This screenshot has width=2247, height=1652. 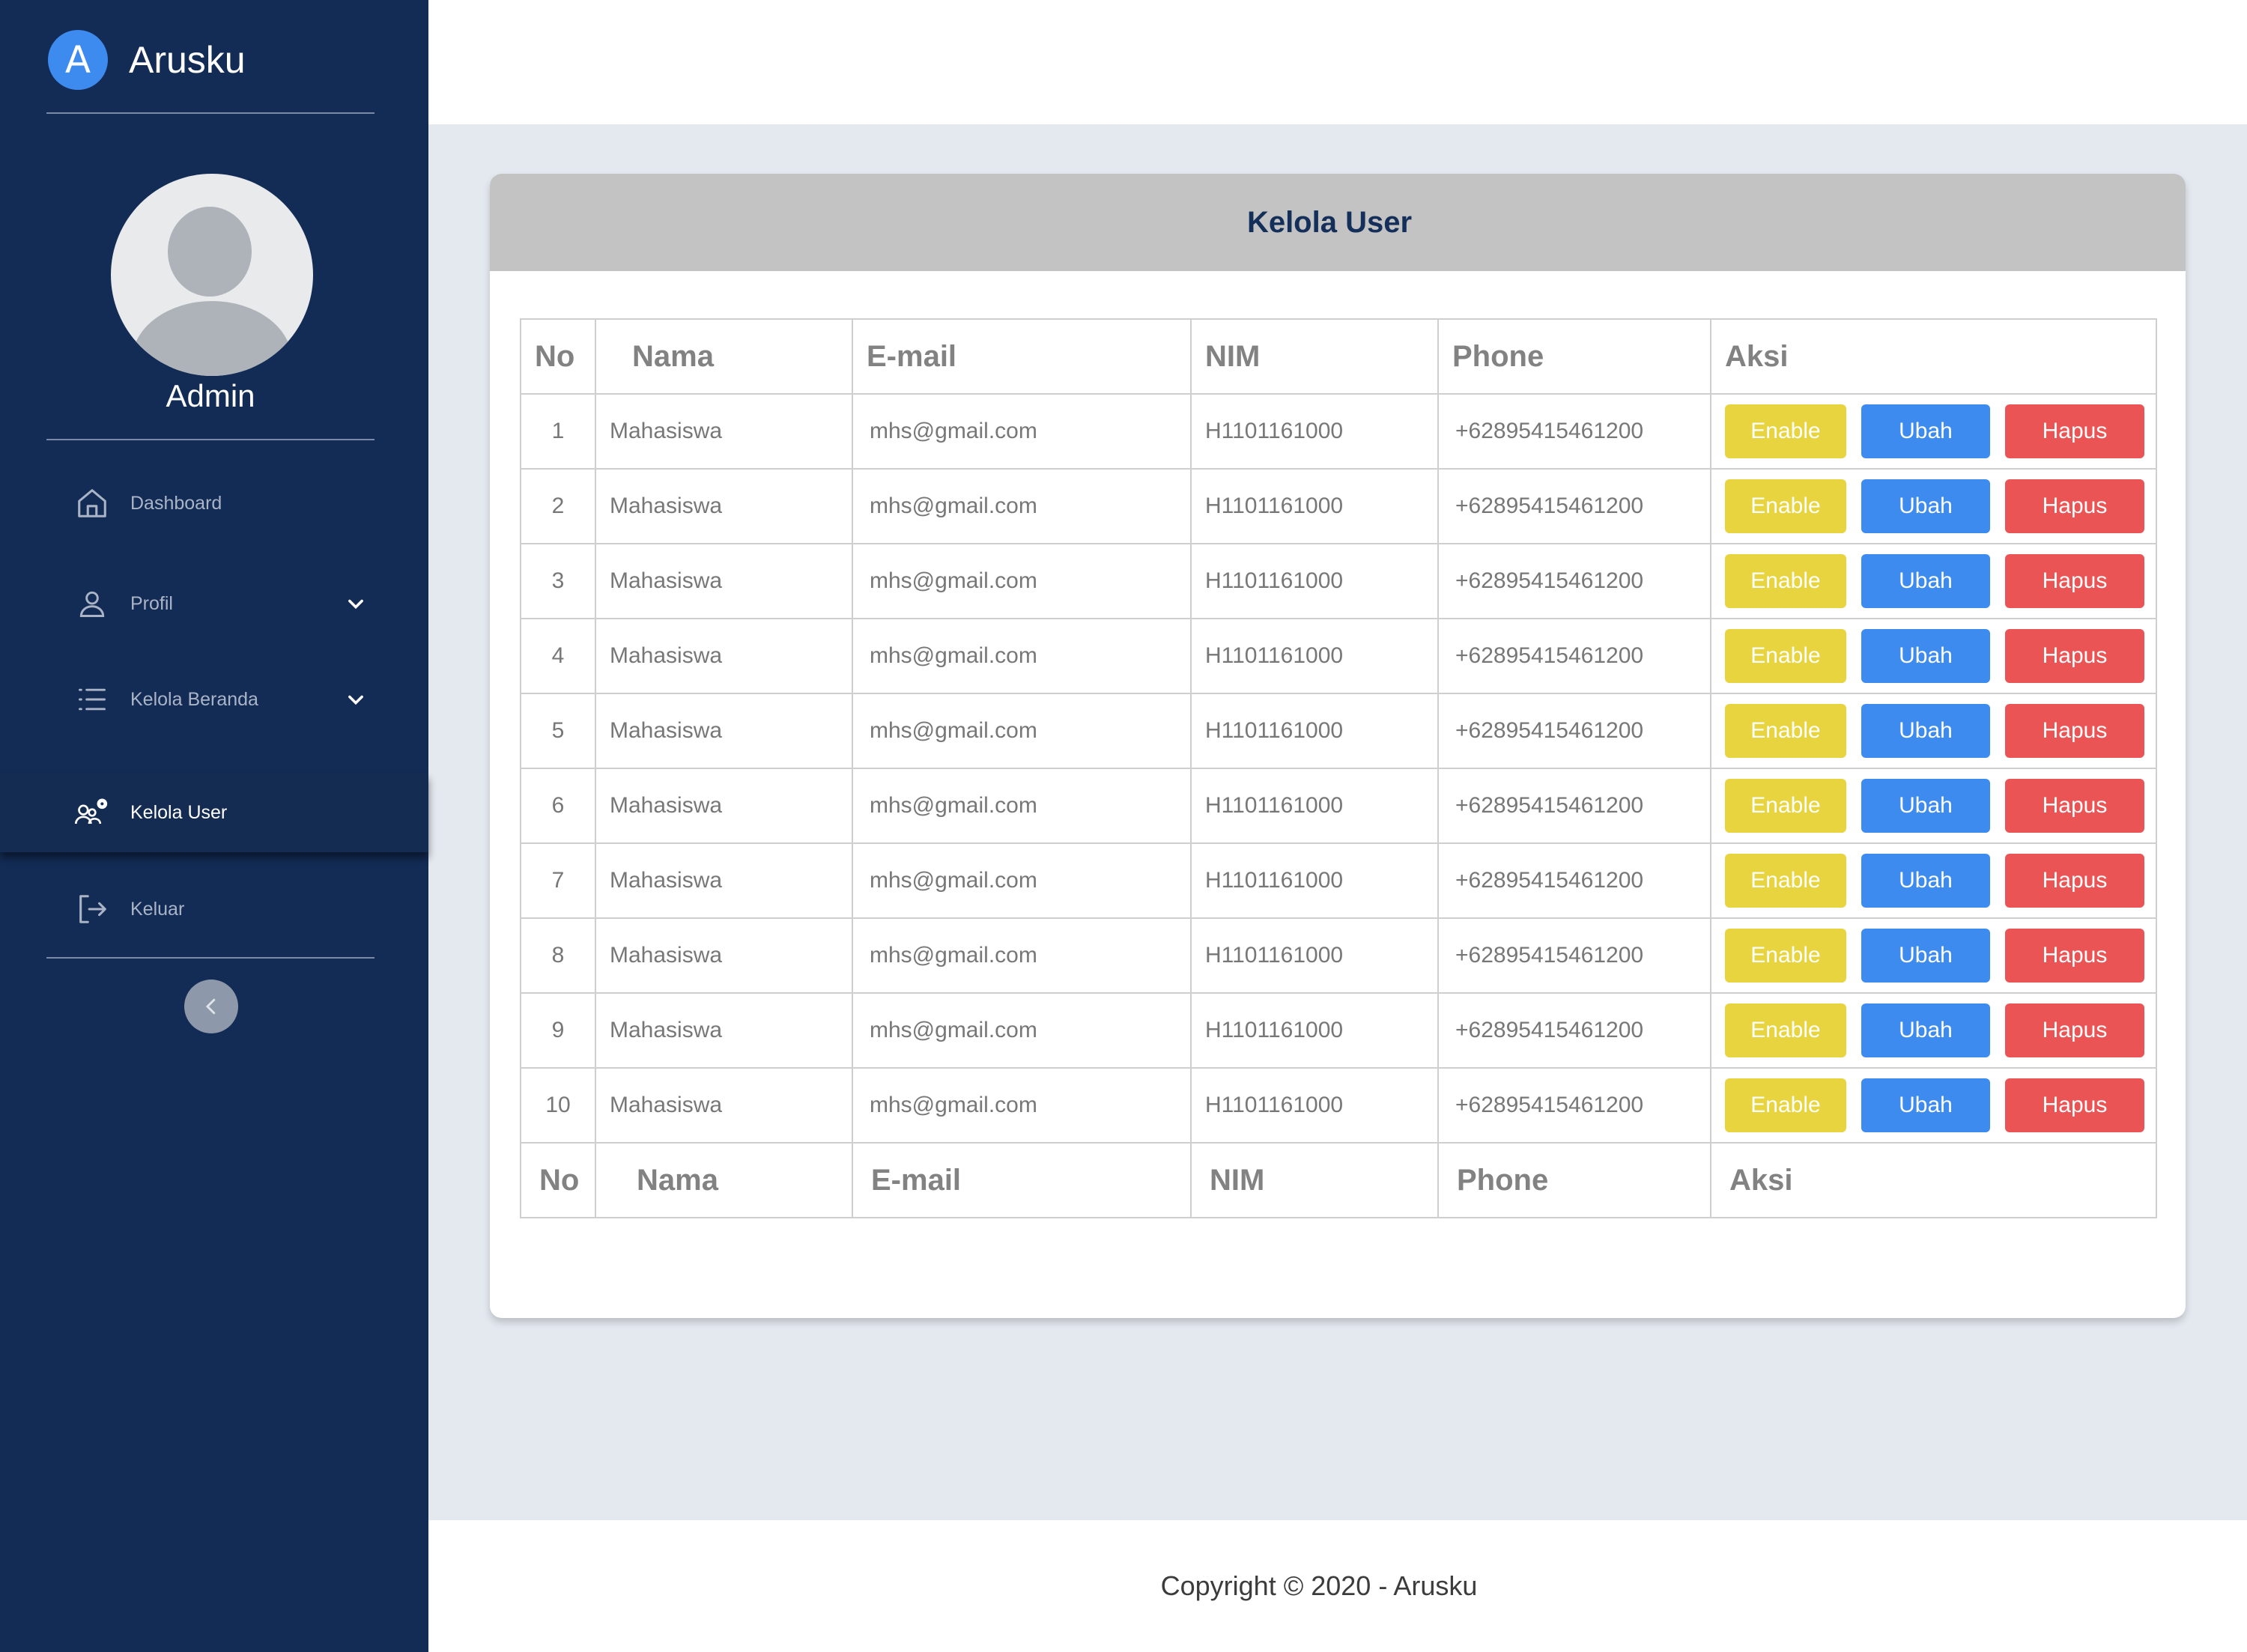 What do you see at coordinates (210, 440) in the screenshot?
I see `divider` at bounding box center [210, 440].